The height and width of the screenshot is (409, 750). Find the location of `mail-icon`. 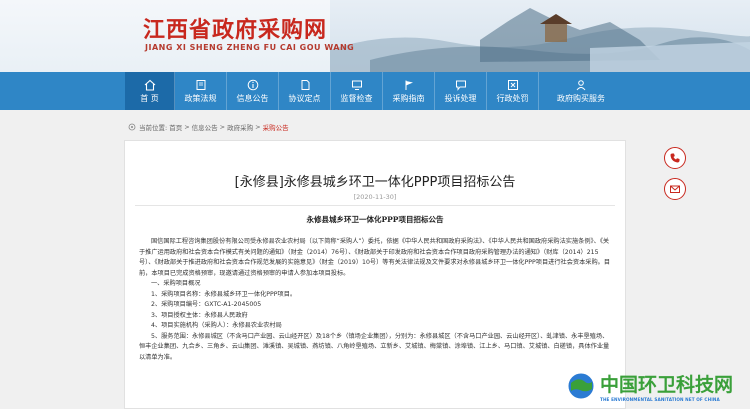

mail-icon is located at coordinates (675, 189).